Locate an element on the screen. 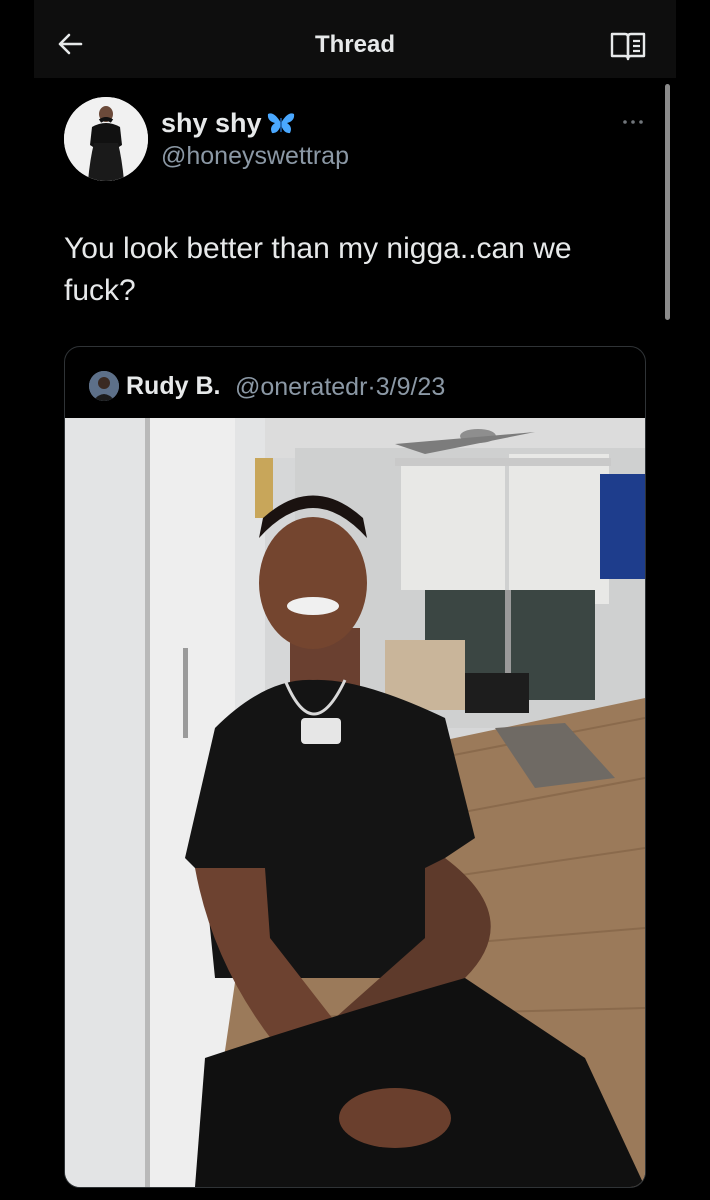 The height and width of the screenshot is (1200, 710). quoted-author-handle-date: @oneratedr·3/9/23 is located at coordinates (340, 387).